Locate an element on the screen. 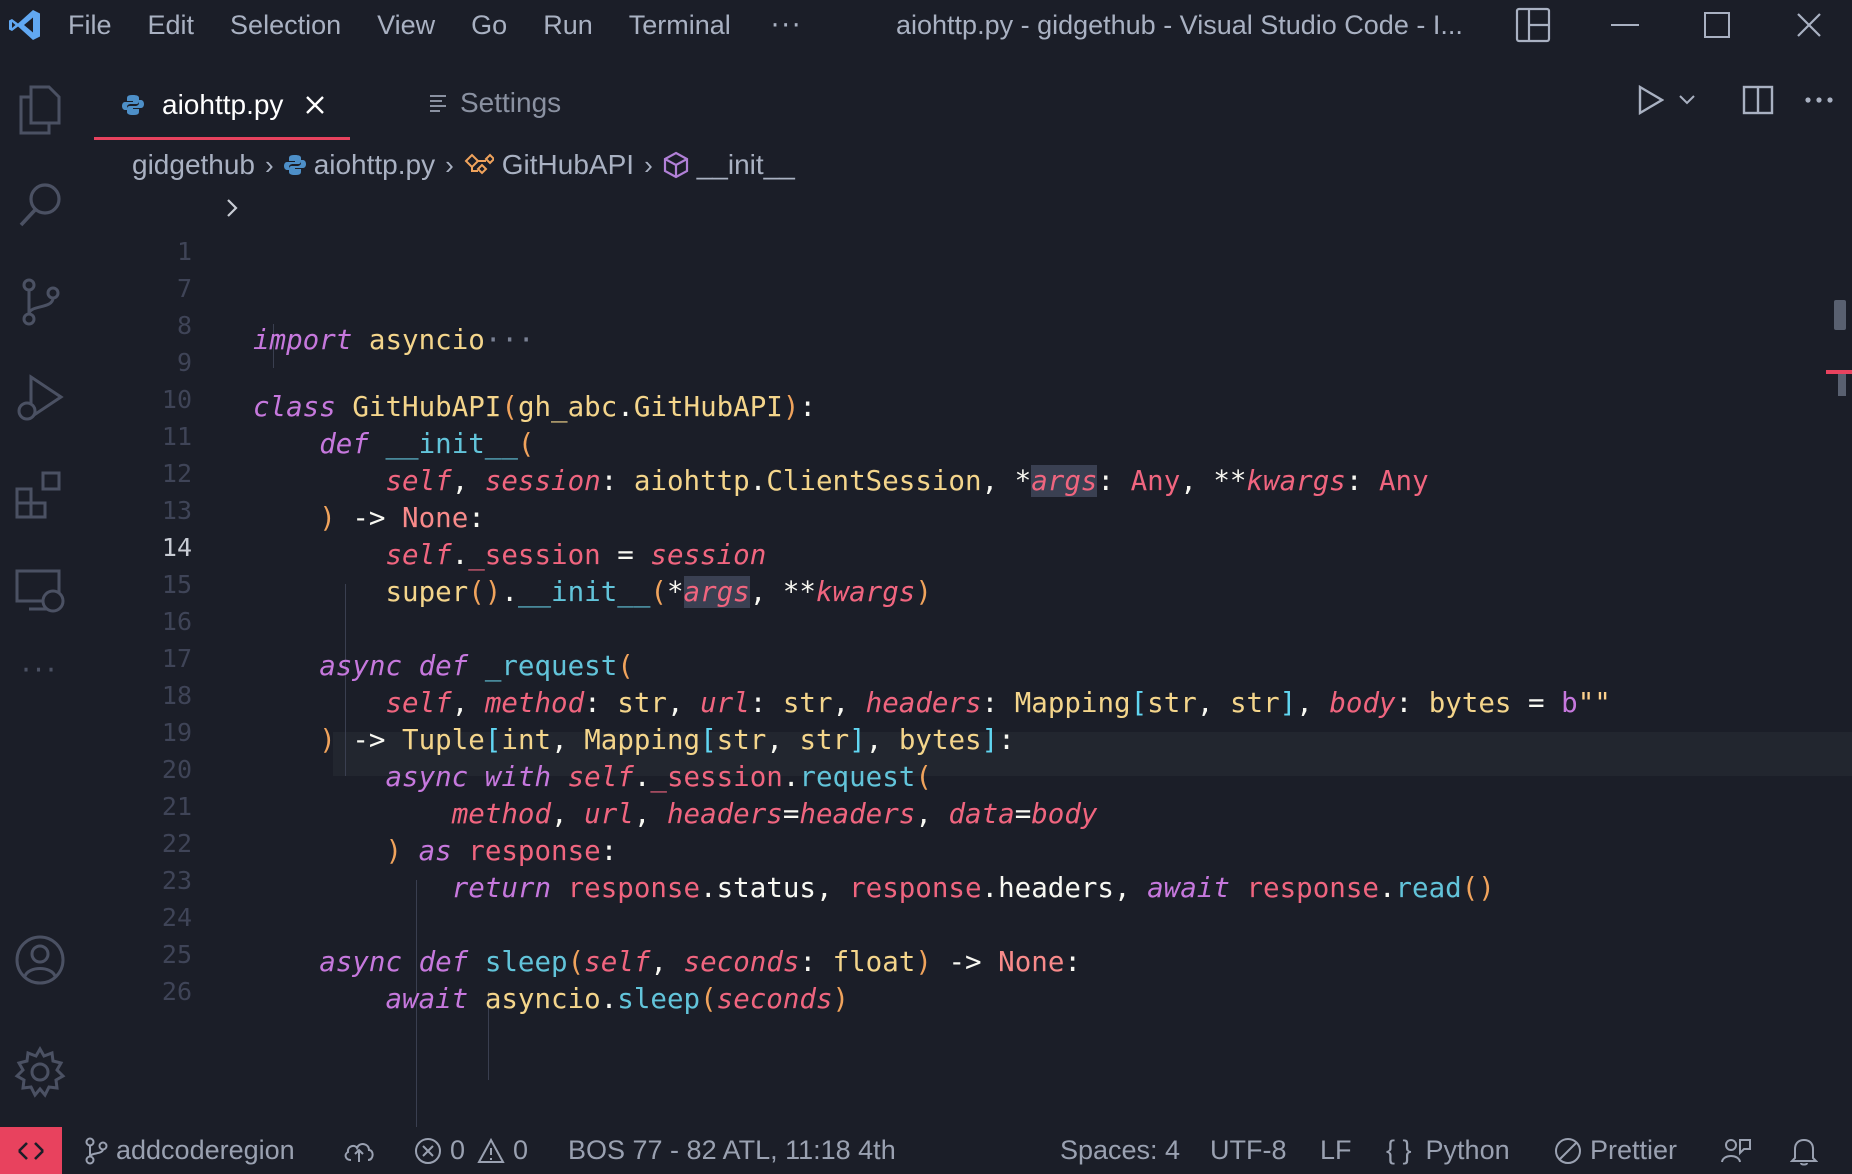 This screenshot has height=1174, width=1852. tab-label: aiohttp.py is located at coordinates (223, 104).